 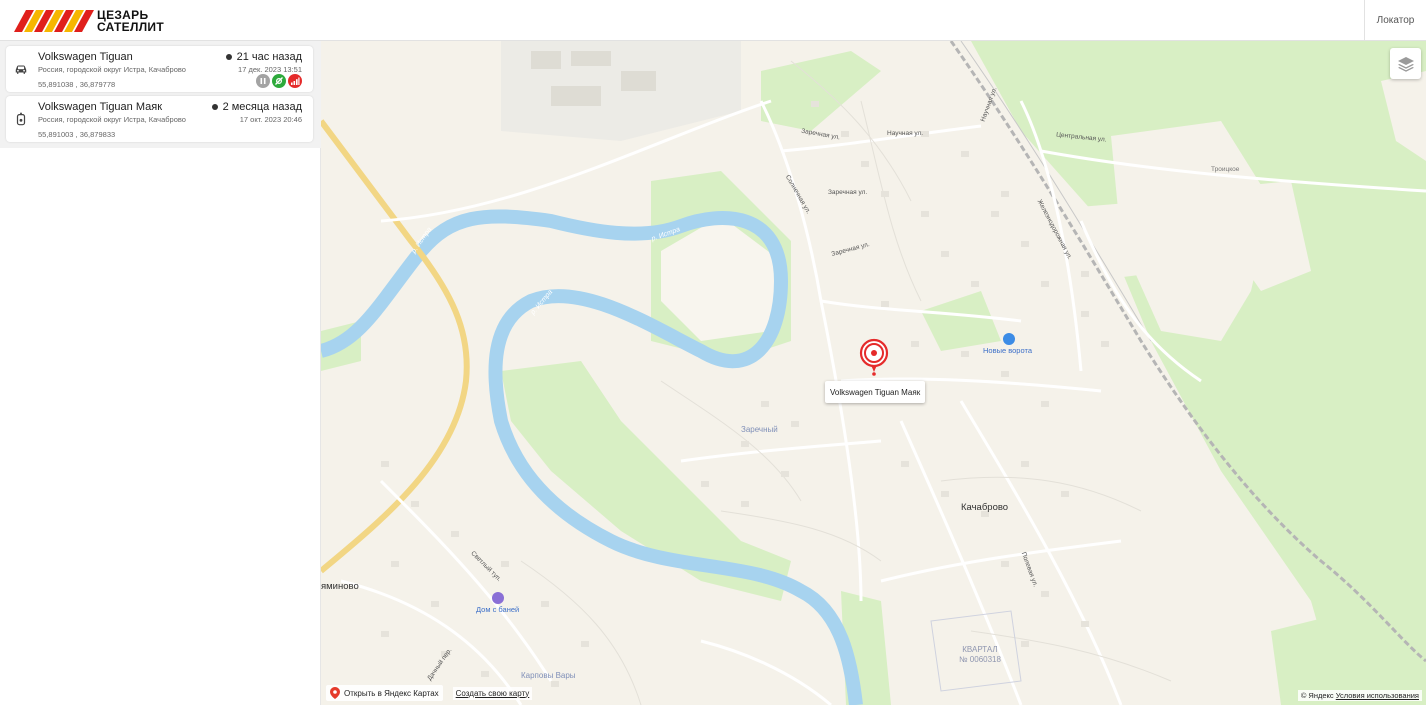 What do you see at coordinates (130, 21) in the screenshot?
I see `logo-text: ЦЕЗАРЬ САТЕЛЛИТ` at bounding box center [130, 21].